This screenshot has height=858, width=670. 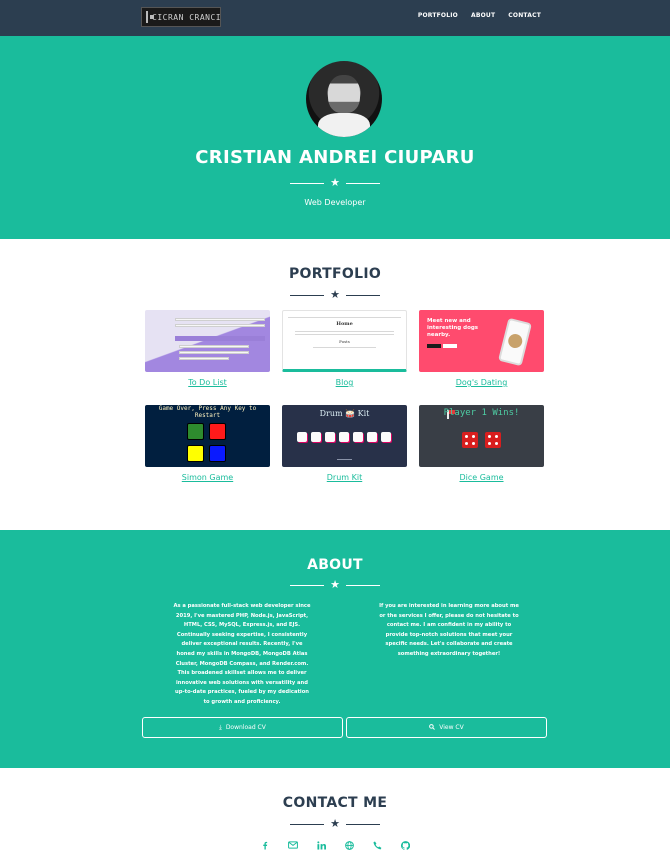 What do you see at coordinates (187, 17) in the screenshot?
I see `logo-text: CICRAN CRANCI` at bounding box center [187, 17].